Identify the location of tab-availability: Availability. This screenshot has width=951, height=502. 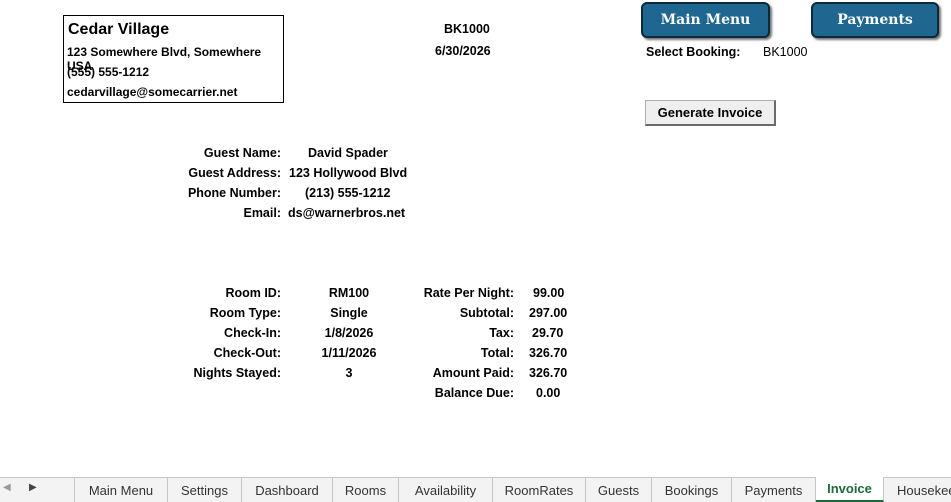
(446, 490).